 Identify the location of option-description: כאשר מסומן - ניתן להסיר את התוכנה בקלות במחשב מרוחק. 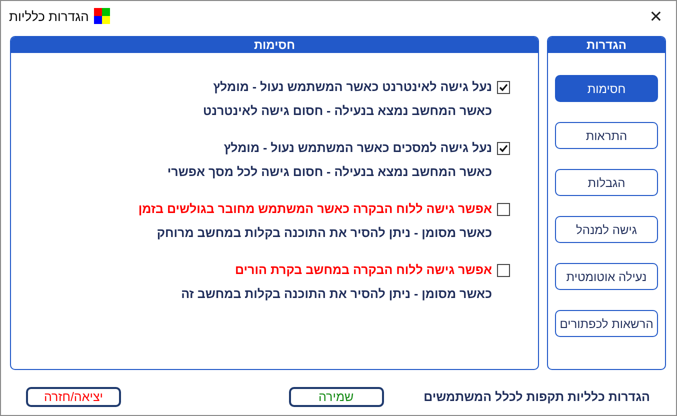
(324, 233).